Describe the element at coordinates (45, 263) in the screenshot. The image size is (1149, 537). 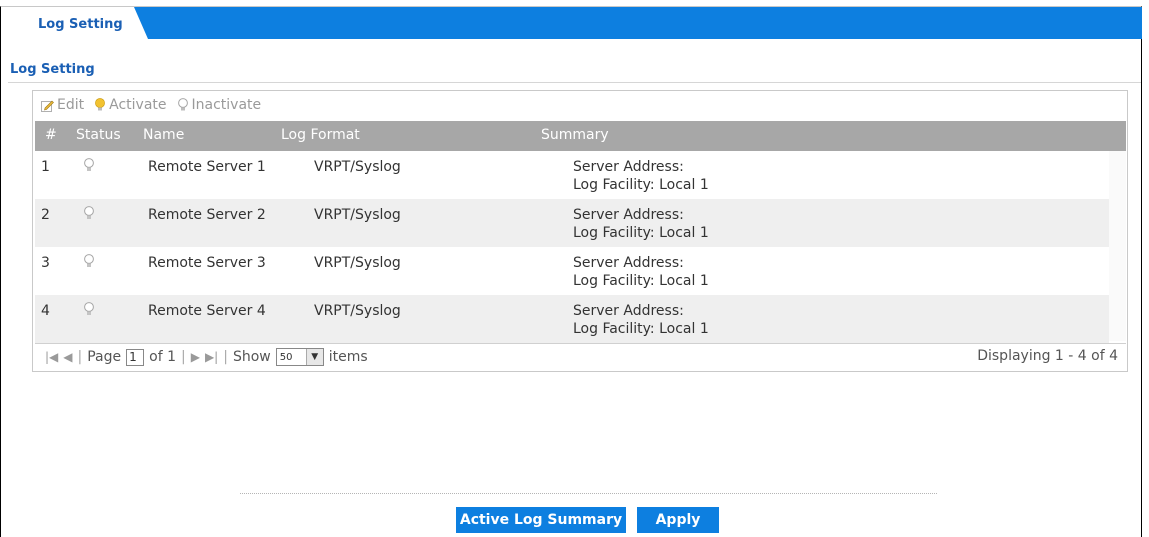
I see `row-index: 3` at that location.